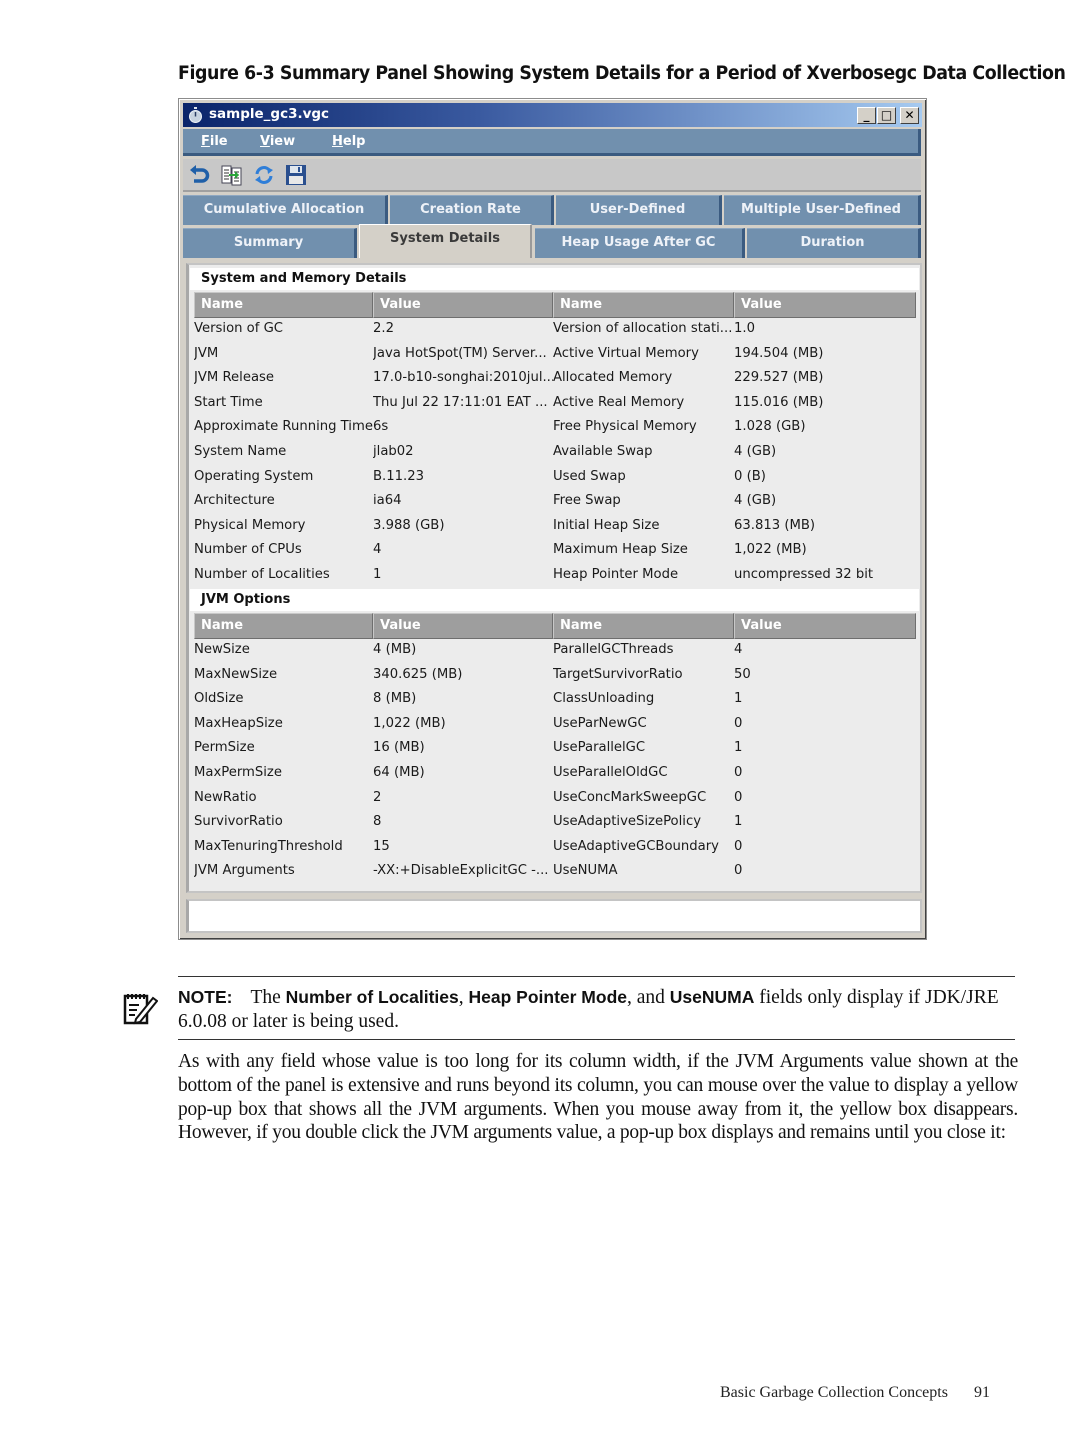 The image size is (1080, 1438). I want to click on value-cell: 2.2, so click(463, 328).